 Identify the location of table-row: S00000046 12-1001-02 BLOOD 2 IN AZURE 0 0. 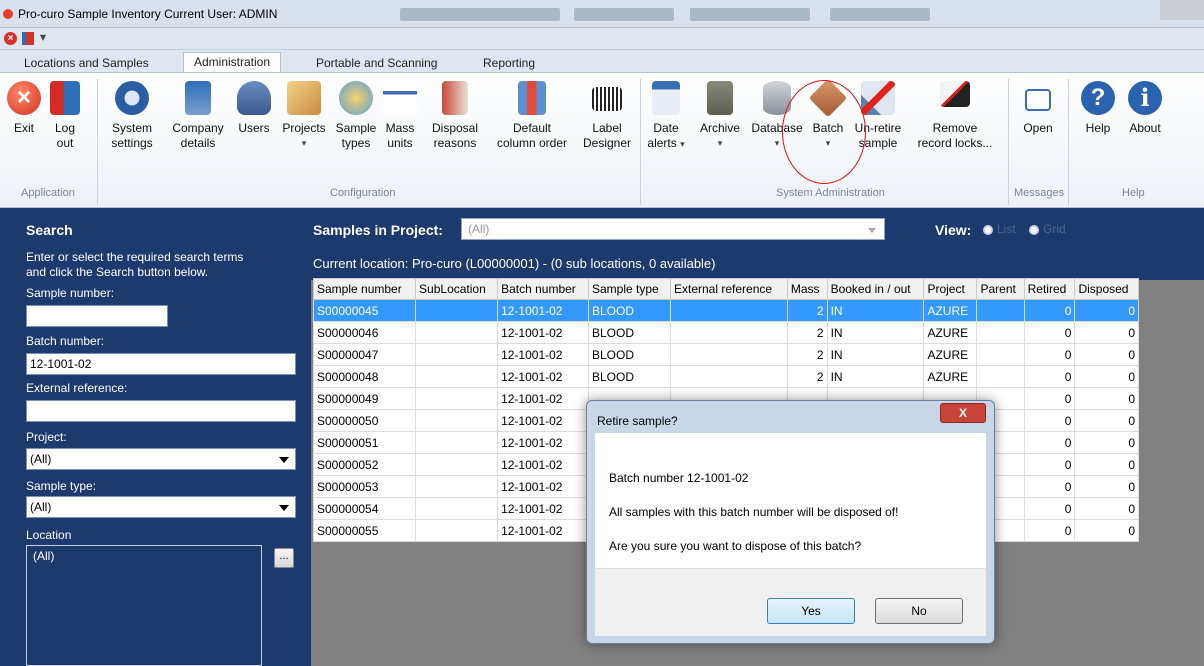
(725, 332).